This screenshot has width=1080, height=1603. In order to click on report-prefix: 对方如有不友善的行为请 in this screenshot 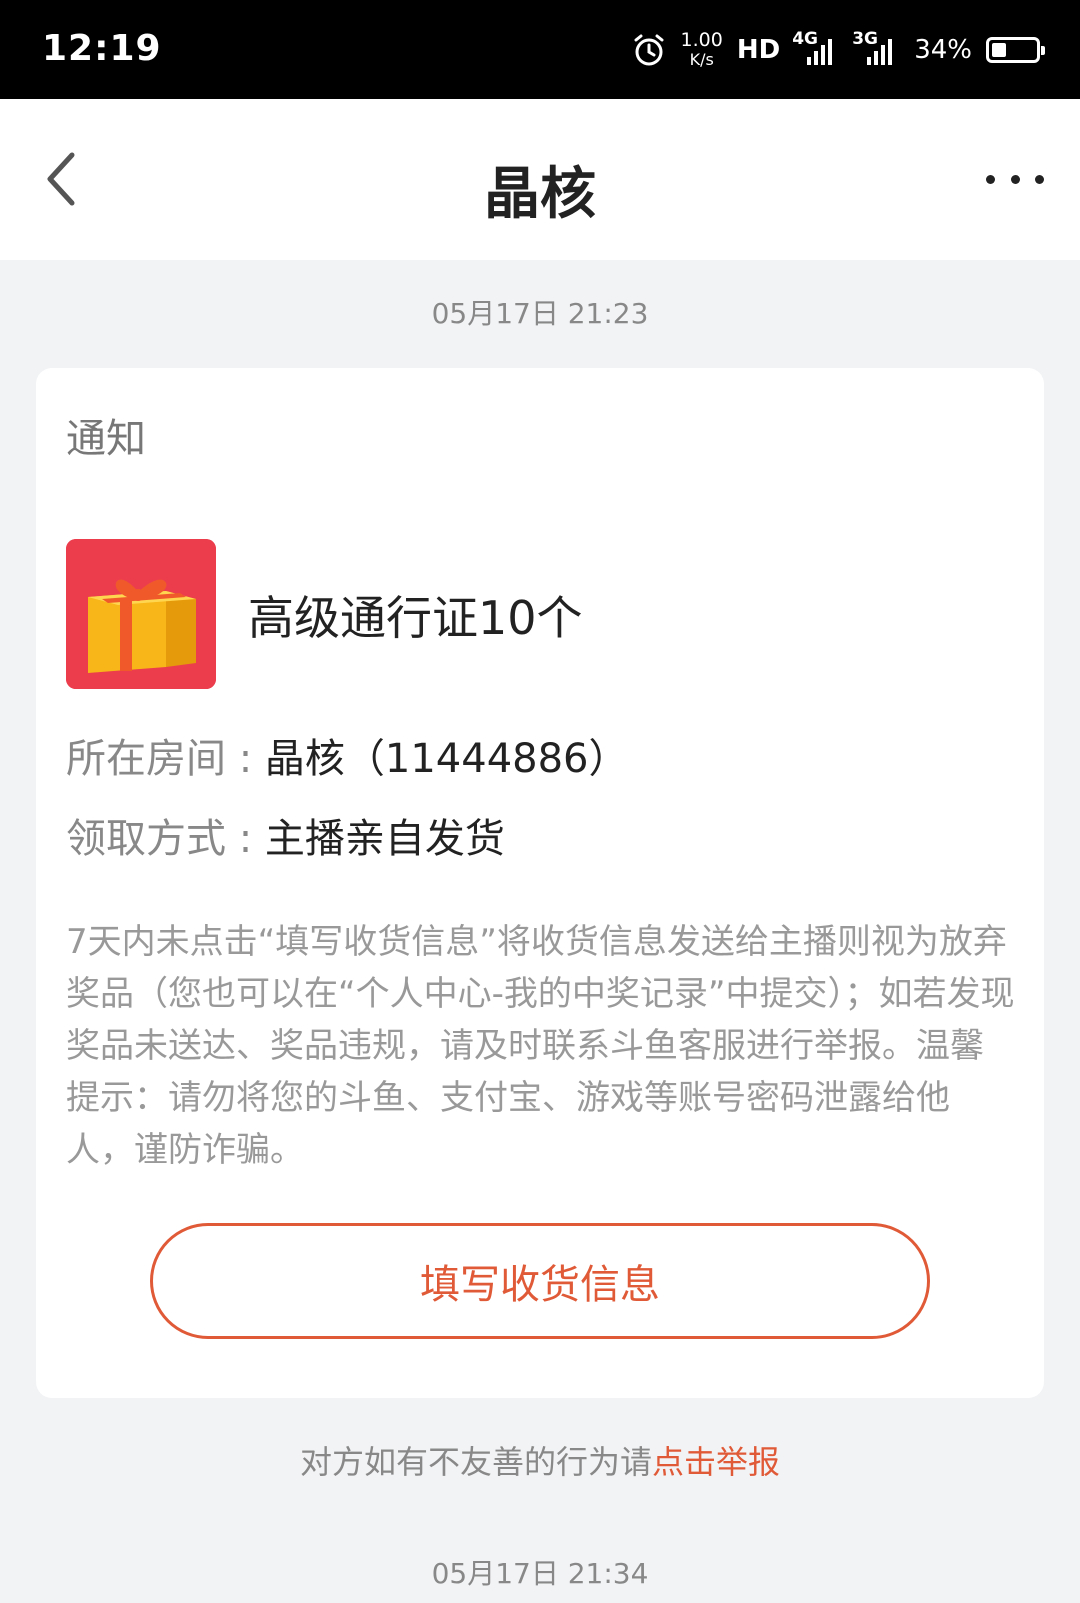, I will do `click(475, 1462)`.